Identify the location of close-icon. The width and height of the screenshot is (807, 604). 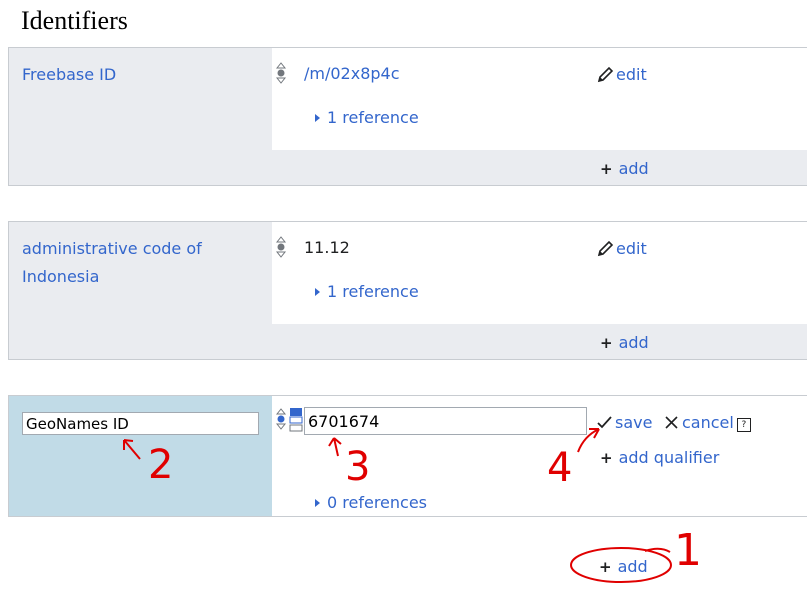
(671, 422).